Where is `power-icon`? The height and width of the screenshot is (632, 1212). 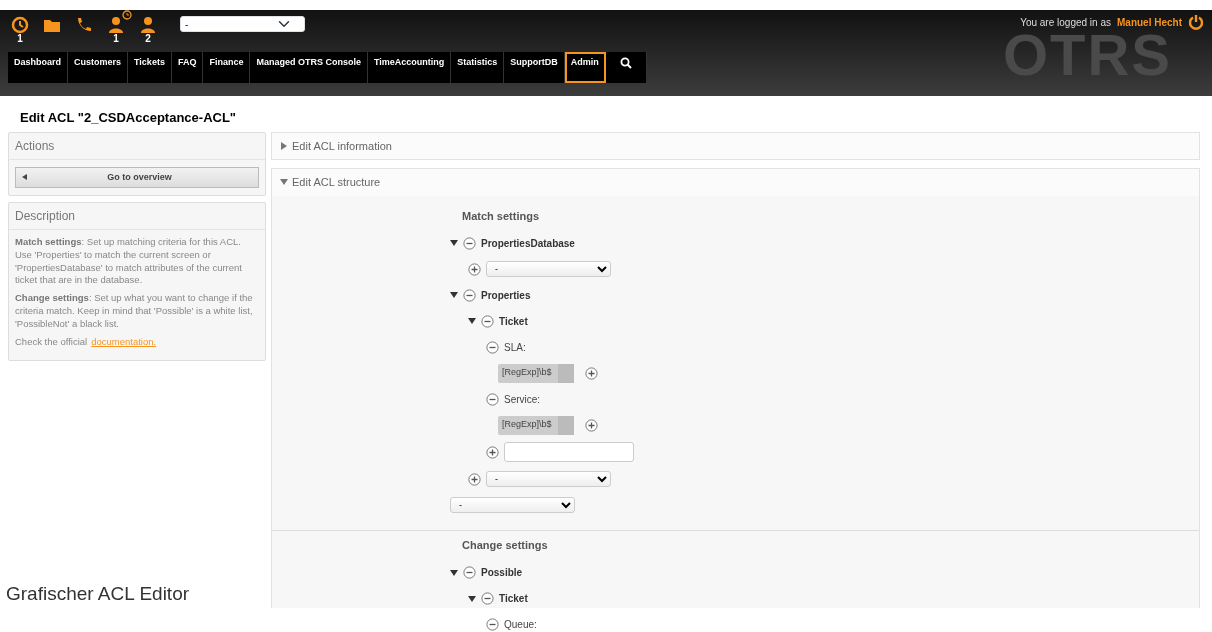
power-icon is located at coordinates (1196, 22).